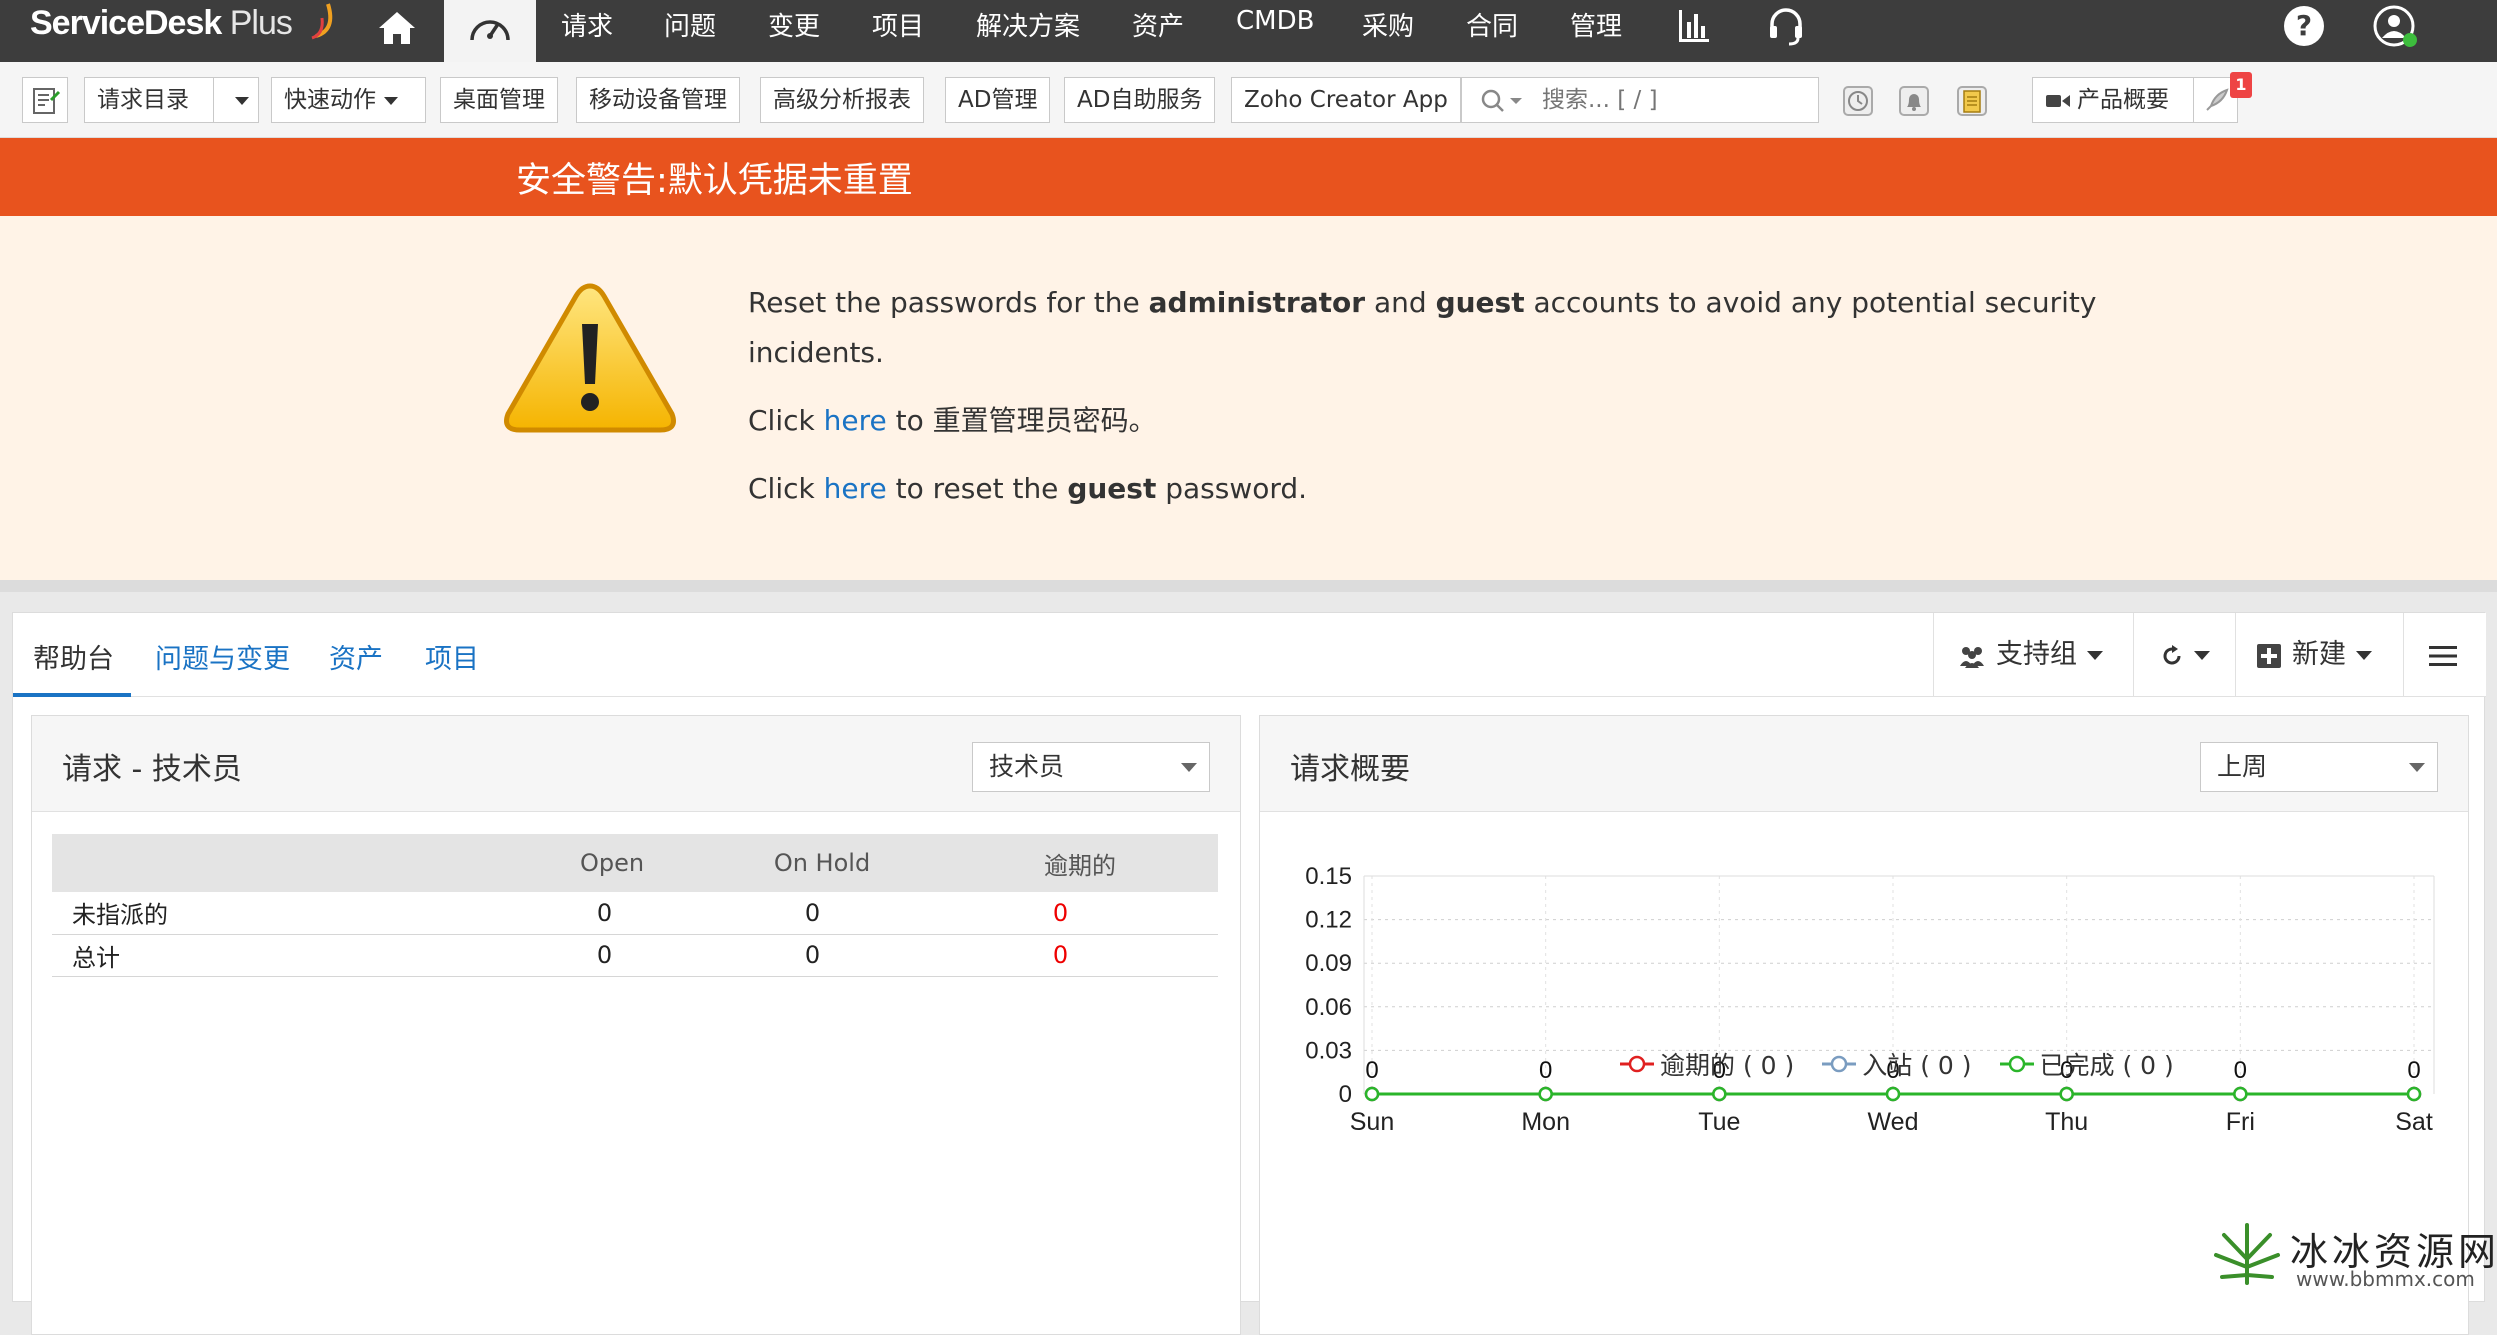 The image size is (2497, 1335). Describe the element at coordinates (1021, 420) in the screenshot. I see `alert-text: to 重置管理员密码。` at that location.